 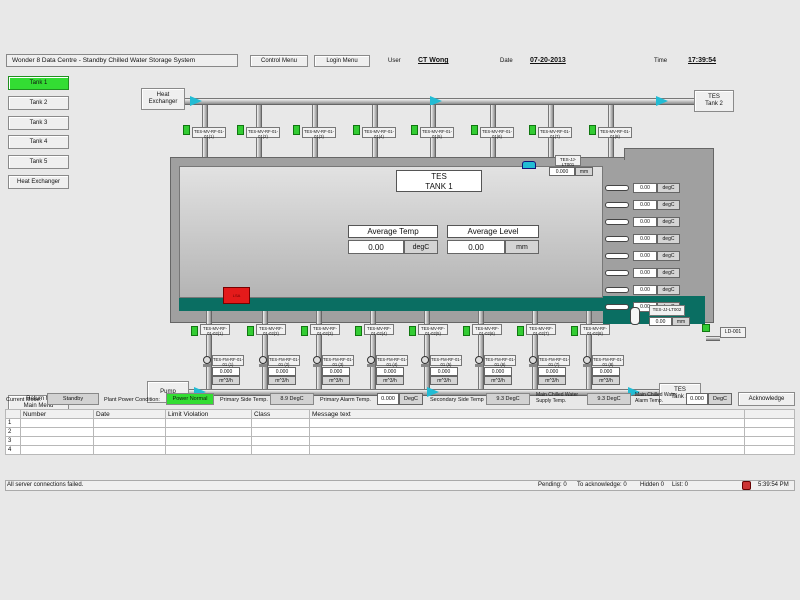 I want to click on date-value: 07-20-2013, so click(x=548, y=60).